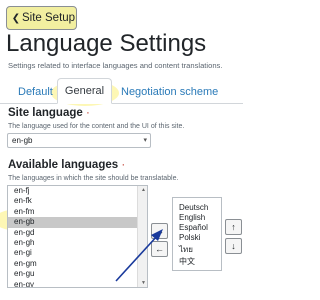  What do you see at coordinates (139, 255) in the screenshot?
I see `annotation-arrow-icon` at bounding box center [139, 255].